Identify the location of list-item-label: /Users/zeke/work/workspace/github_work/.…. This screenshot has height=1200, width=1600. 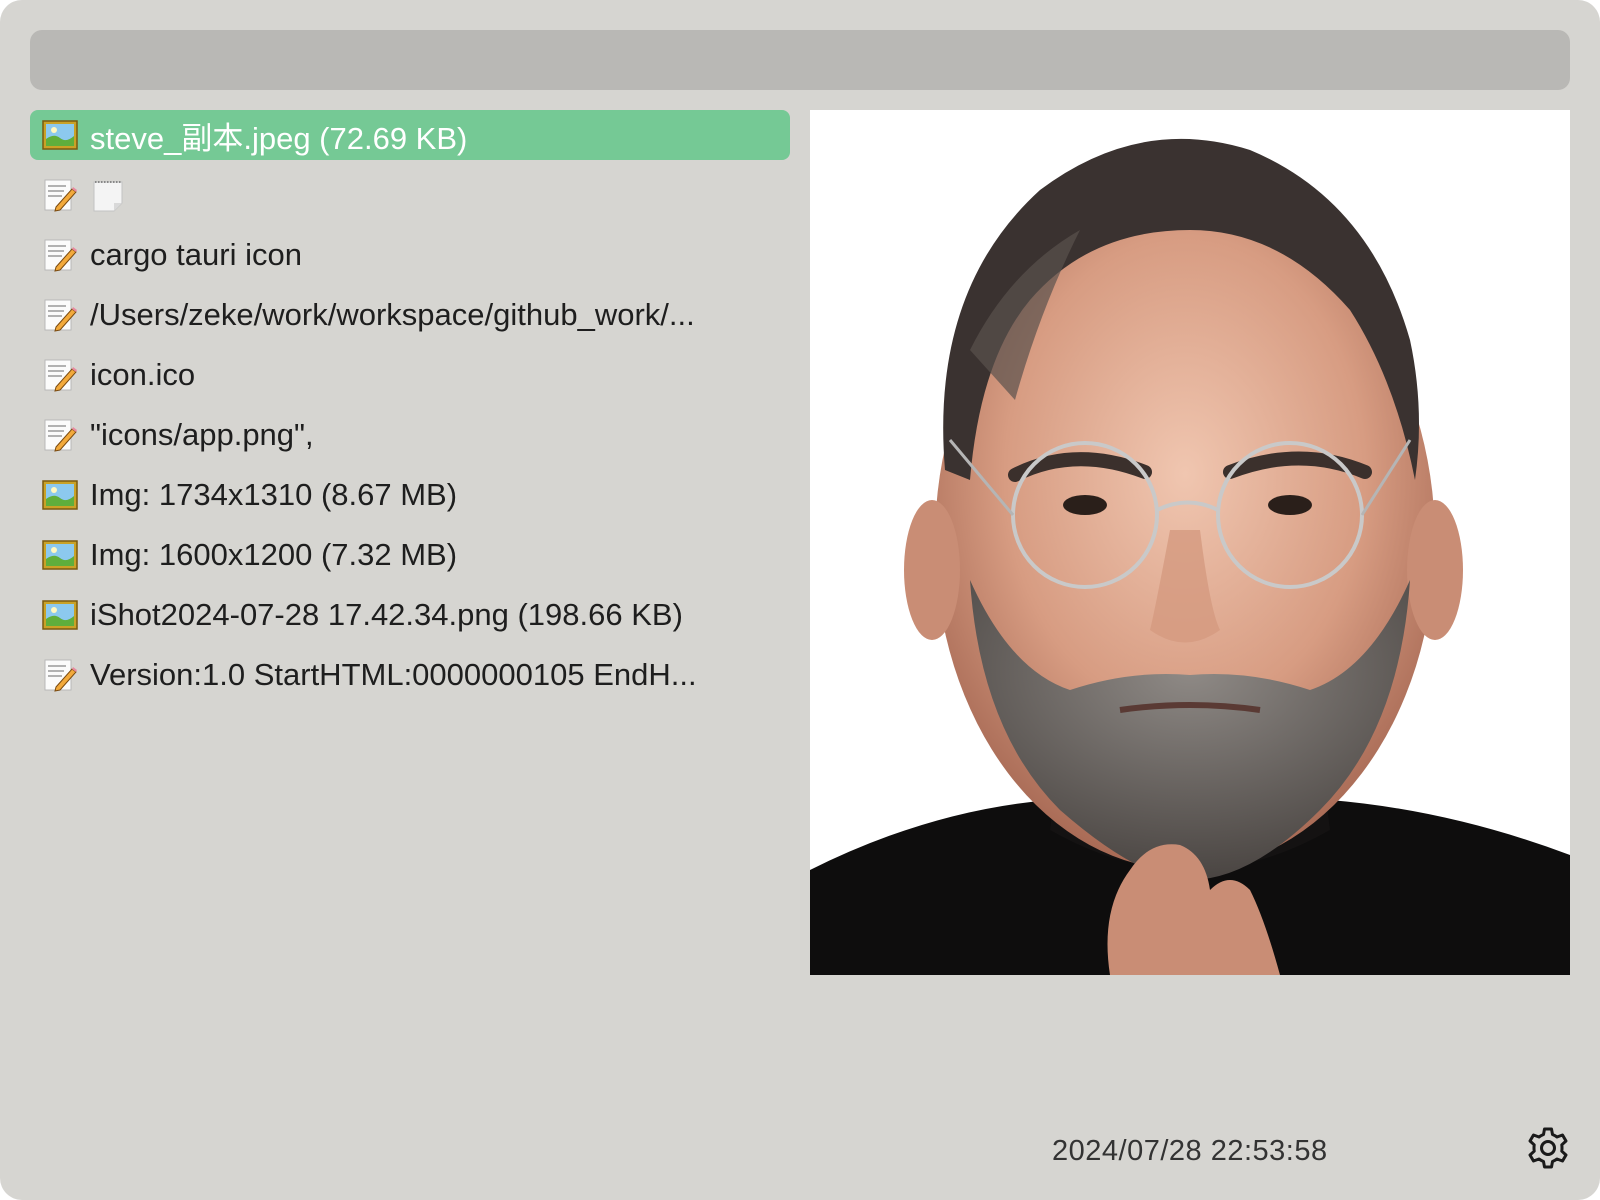
(392, 314).